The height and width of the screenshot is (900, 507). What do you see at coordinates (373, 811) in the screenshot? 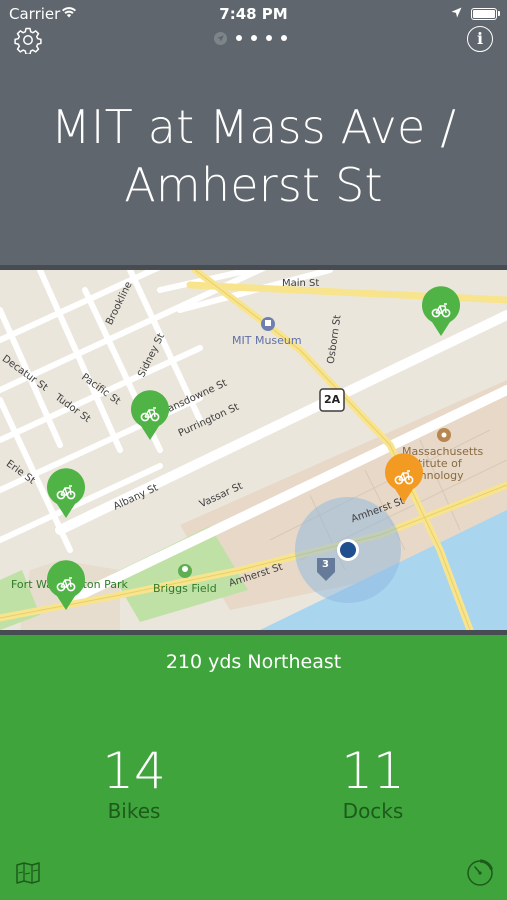
I see `docks-label: Docks` at bounding box center [373, 811].